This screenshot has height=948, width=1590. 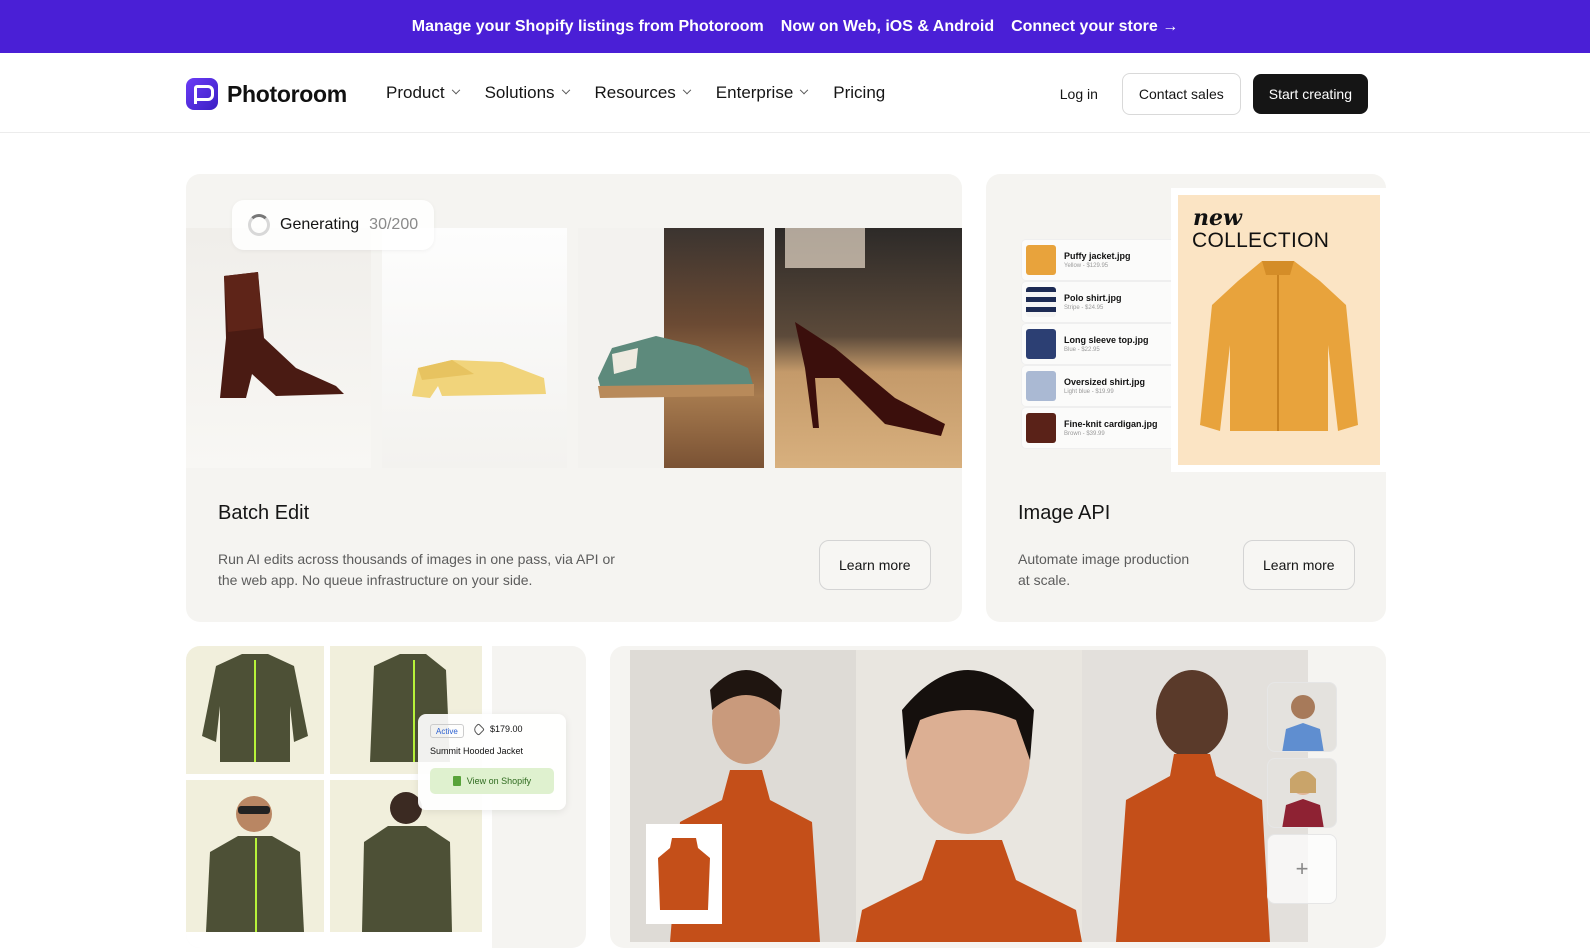 I want to click on image-api-desc-line1: Automate image production, so click(x=1104, y=559).